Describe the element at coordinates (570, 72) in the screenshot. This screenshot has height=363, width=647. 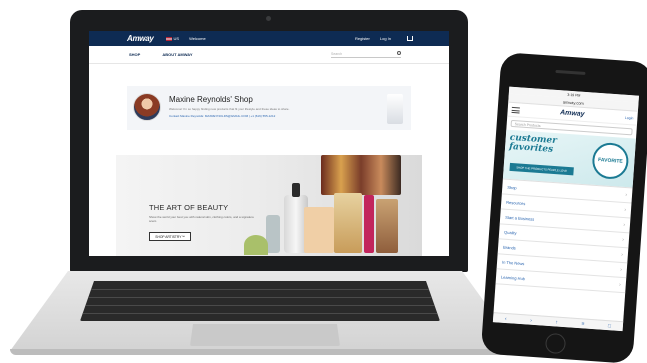
I see `phone-speaker` at that location.